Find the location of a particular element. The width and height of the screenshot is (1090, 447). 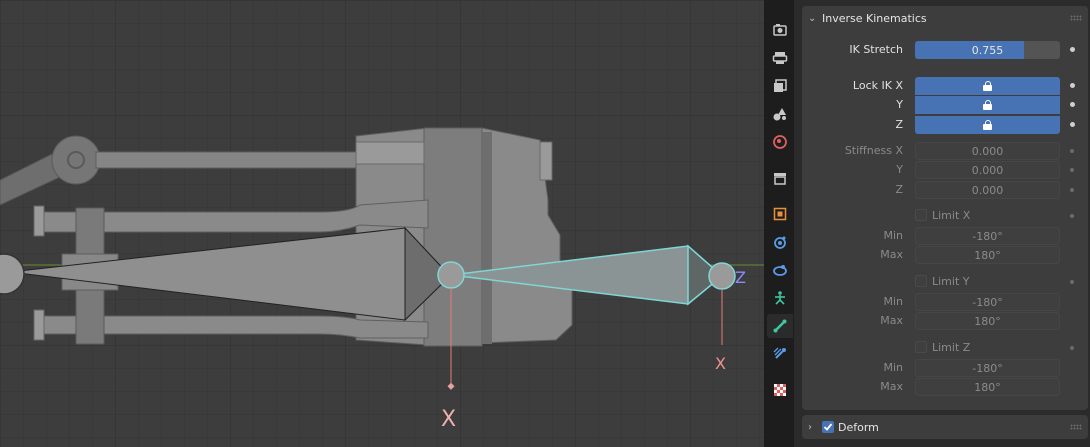

mesh-rod is located at coordinates (231, 160).